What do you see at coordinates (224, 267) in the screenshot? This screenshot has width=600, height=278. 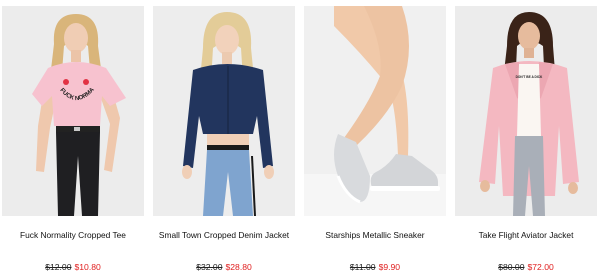 I see `product-price: $32.00 $28.80` at bounding box center [224, 267].